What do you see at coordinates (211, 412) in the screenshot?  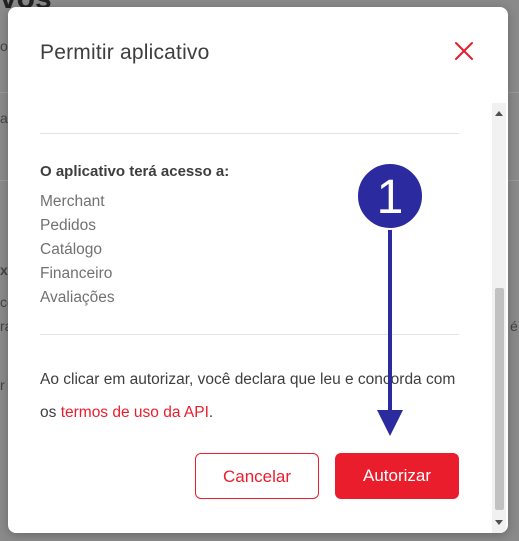 I see `consent-text-end: .` at bounding box center [211, 412].